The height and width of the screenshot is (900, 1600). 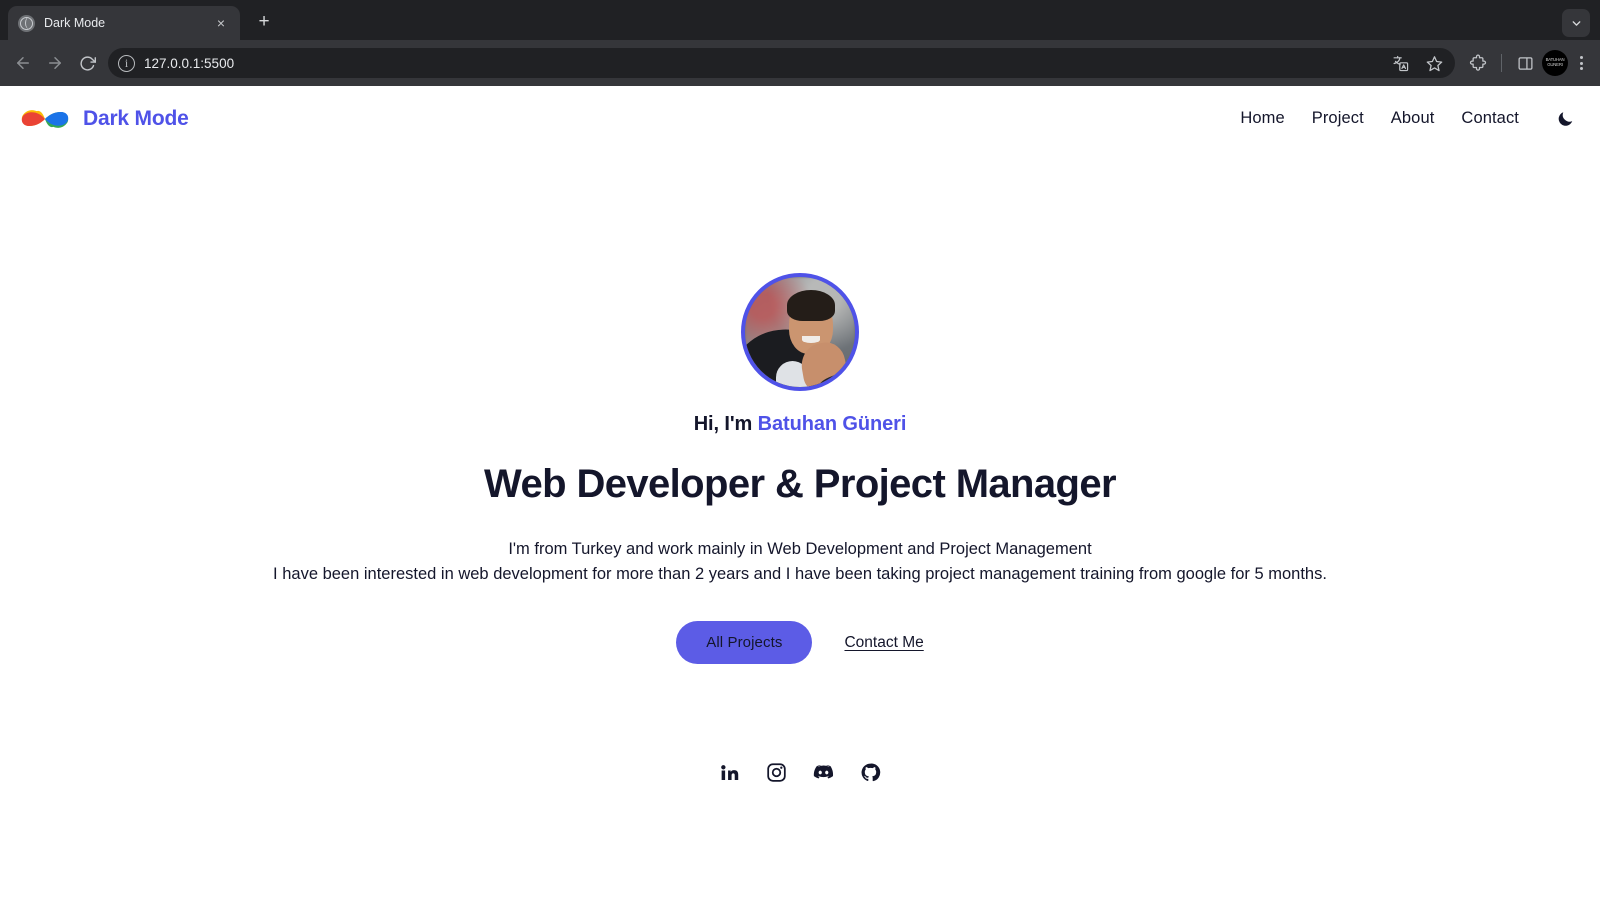 I want to click on avatar: BATUHAN GUNERI, so click(x=1555, y=63).